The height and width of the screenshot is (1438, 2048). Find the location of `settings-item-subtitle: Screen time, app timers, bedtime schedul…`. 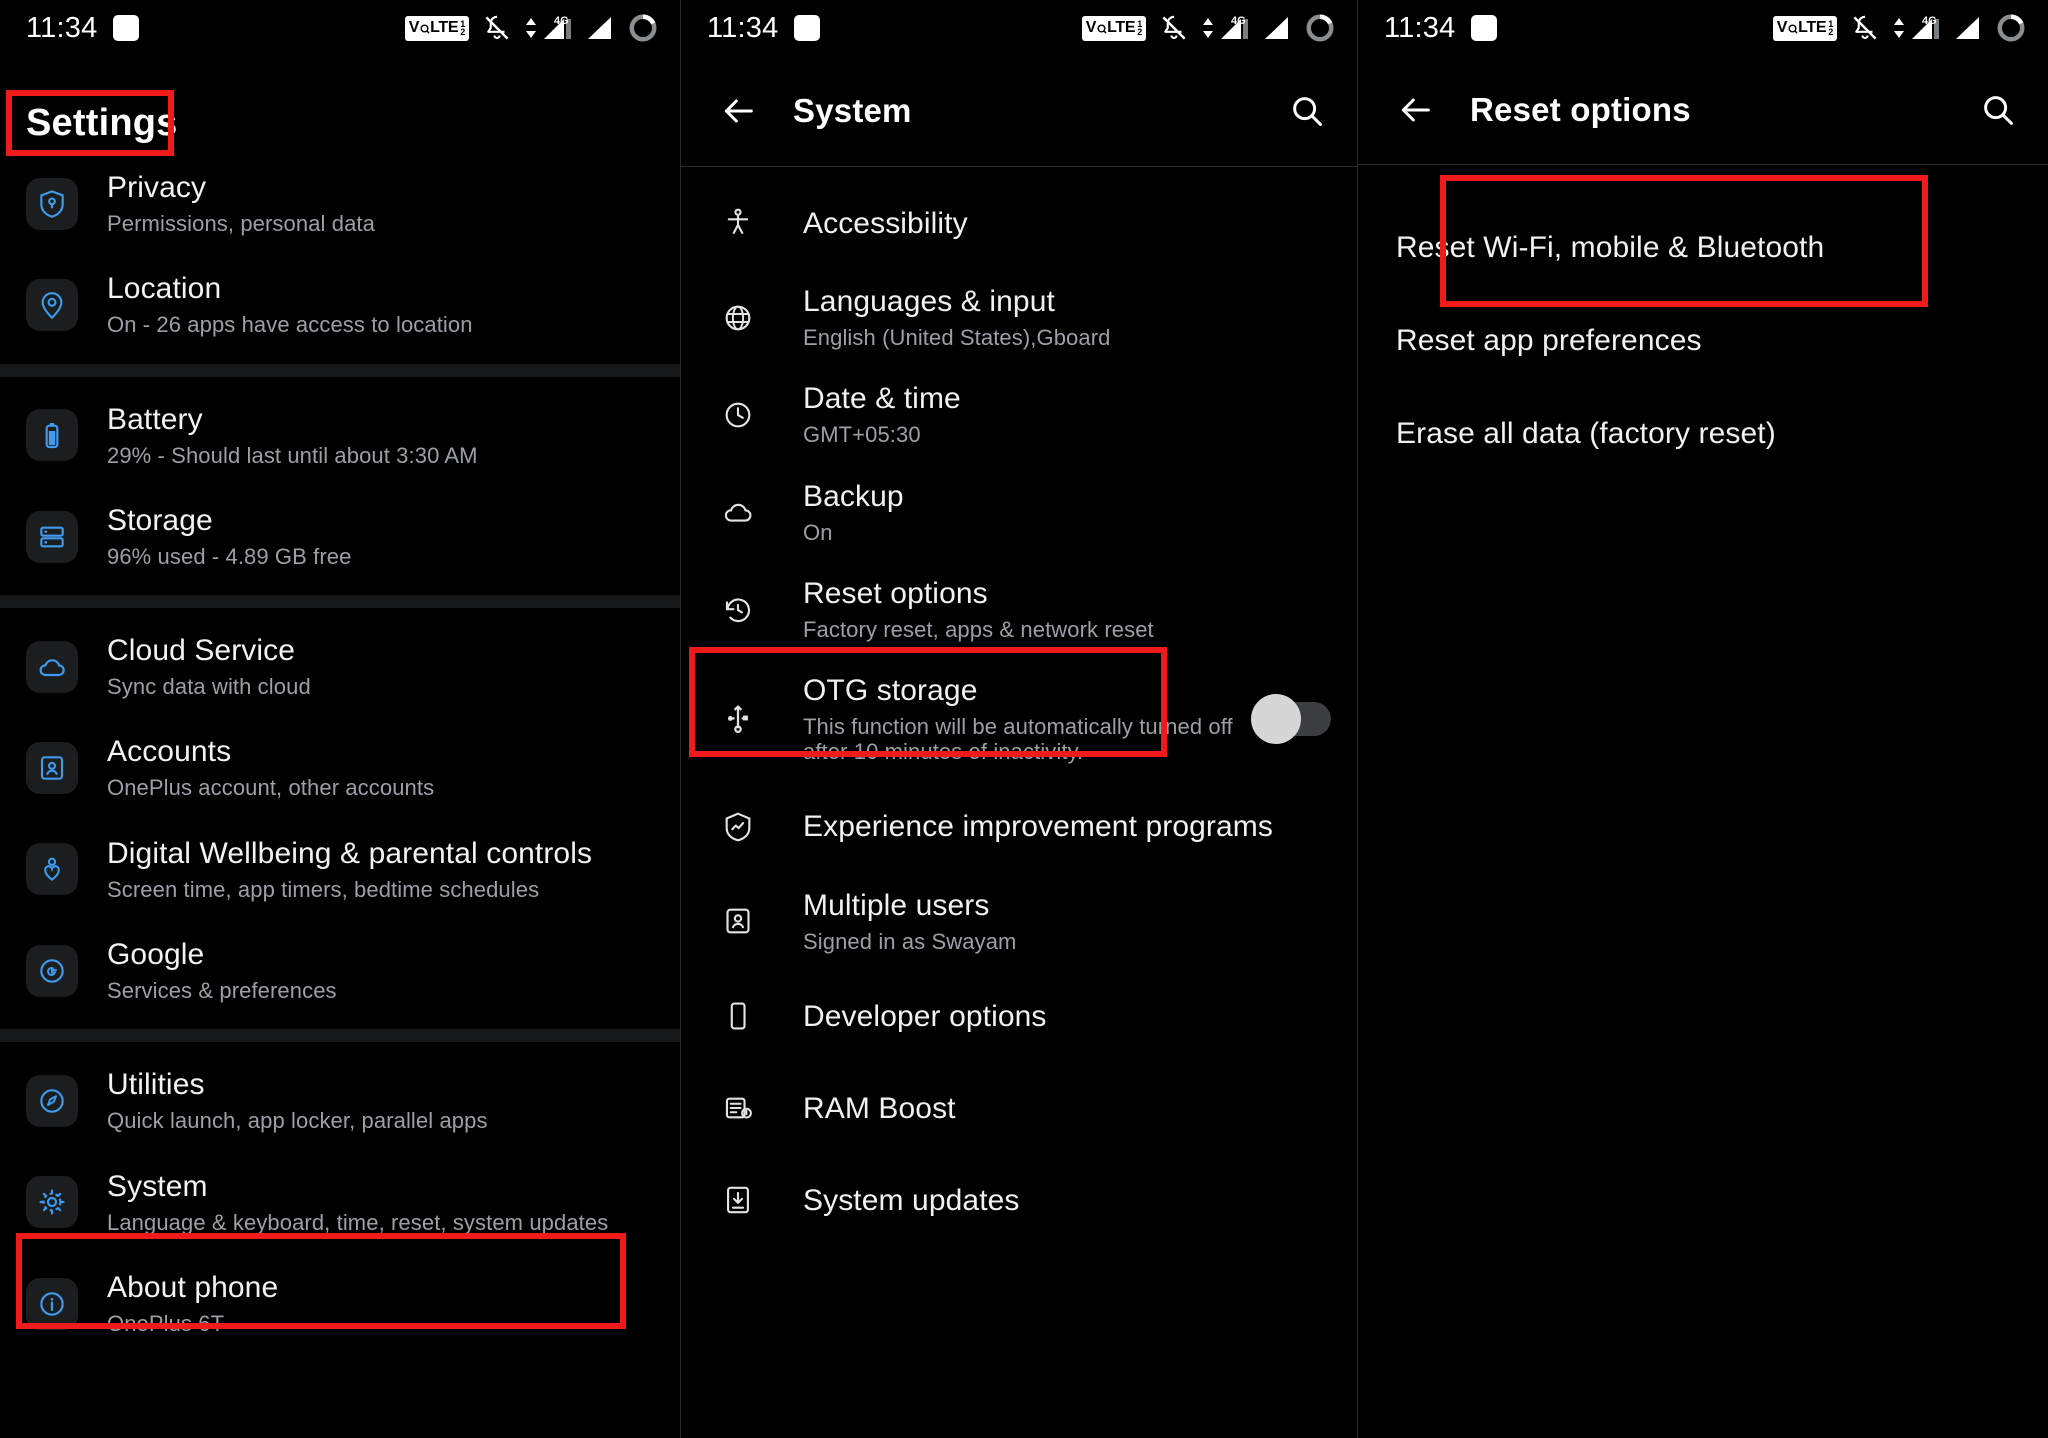

settings-item-subtitle: Screen time, app timers, bedtime schedul… is located at coordinates (323, 889).